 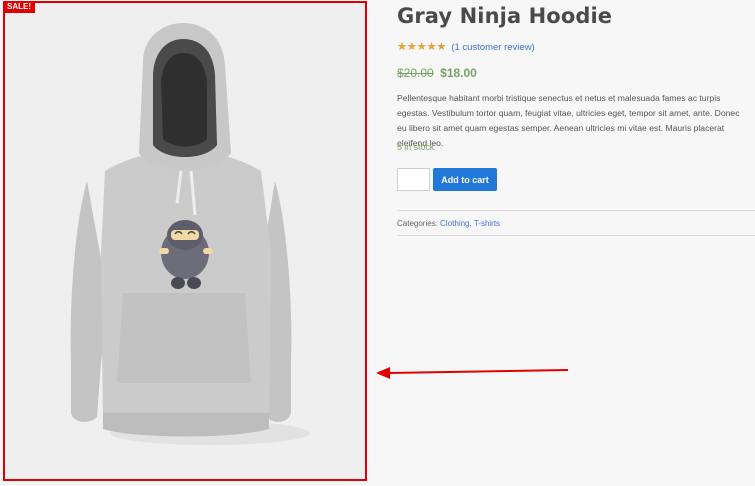 What do you see at coordinates (416, 147) in the screenshot?
I see `stock-status: 5 in stock` at bounding box center [416, 147].